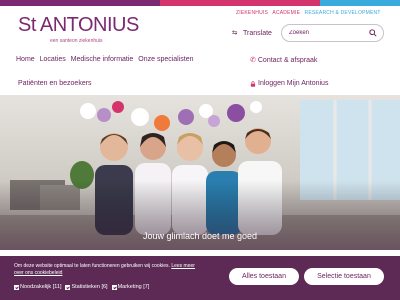  Describe the element at coordinates (293, 83) in the screenshot. I see `login-label: Inloggen Mijn Antonius` at that location.